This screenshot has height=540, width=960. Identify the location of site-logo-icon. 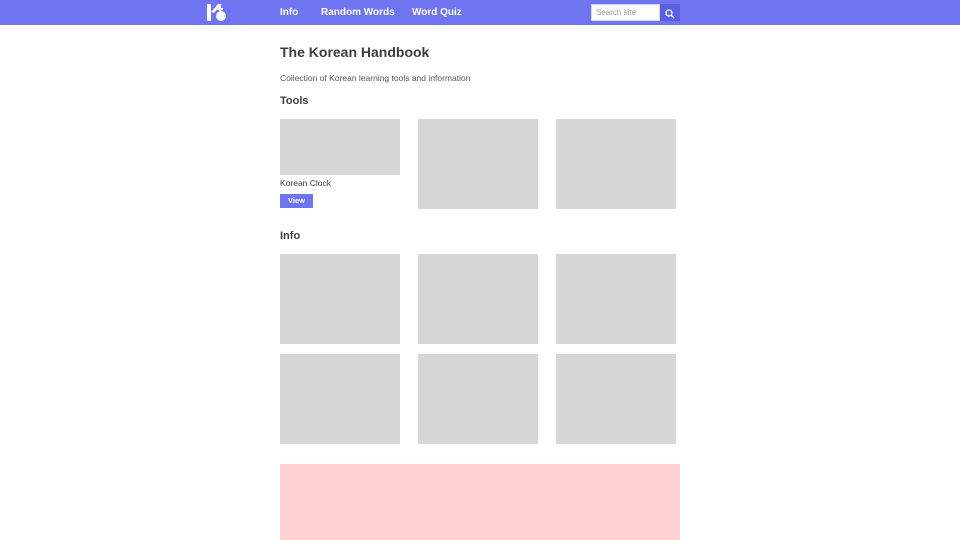
(217, 12).